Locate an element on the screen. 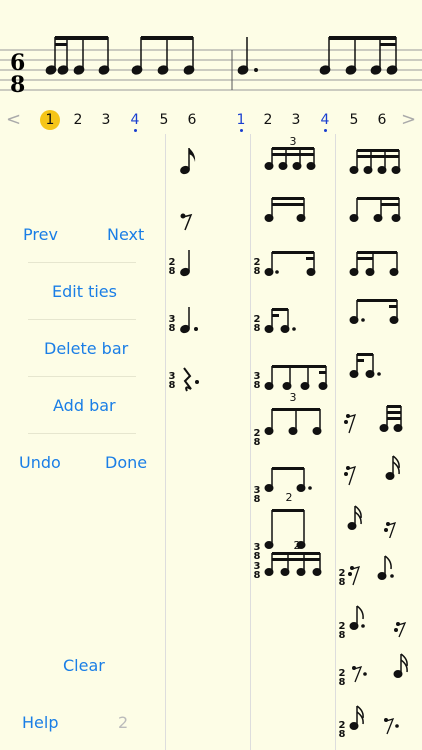 This screenshot has width=422, height=750. beat-1-selected: 1 is located at coordinates (50, 120).